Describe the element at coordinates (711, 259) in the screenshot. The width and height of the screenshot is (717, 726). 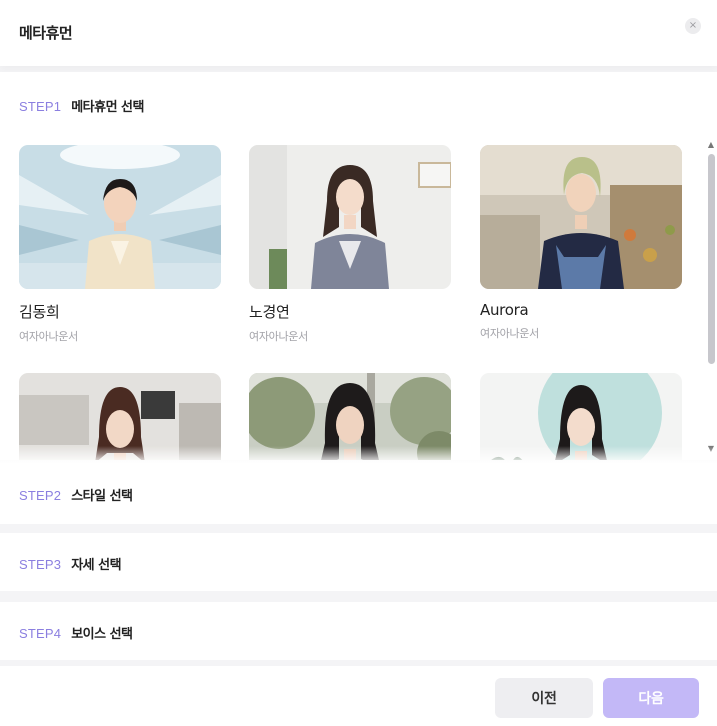
I see `scroll-thumb` at that location.